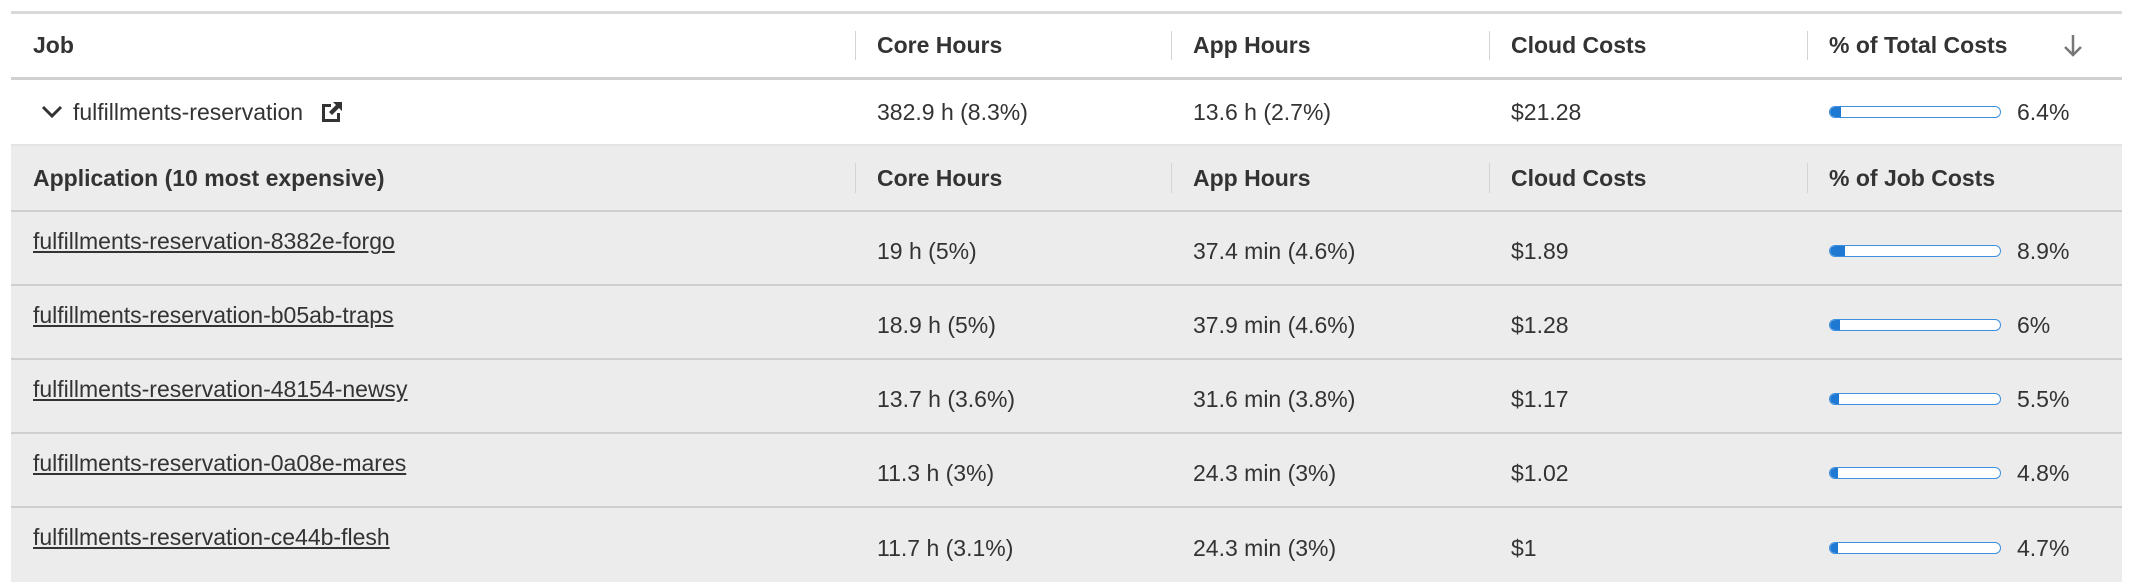 This screenshot has height=582, width=2134. What do you see at coordinates (1578, 178) in the screenshot?
I see `header-app-cloud-costs: Cloud Costs` at bounding box center [1578, 178].